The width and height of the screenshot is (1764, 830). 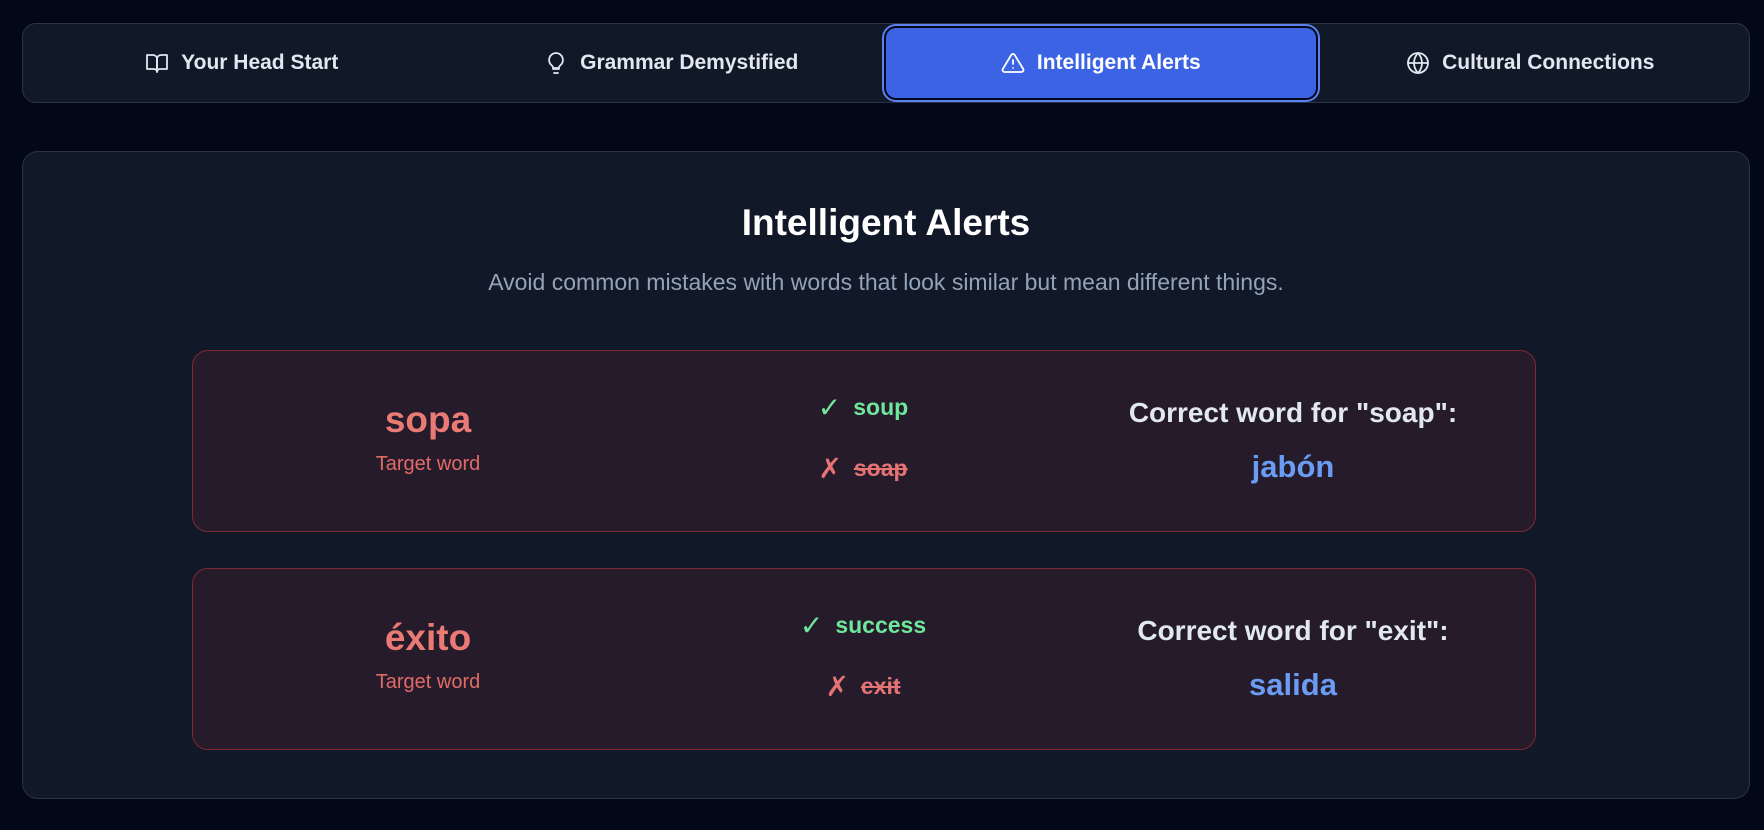 What do you see at coordinates (1118, 62) in the screenshot?
I see `tab-label: Intelligent Alerts` at bounding box center [1118, 62].